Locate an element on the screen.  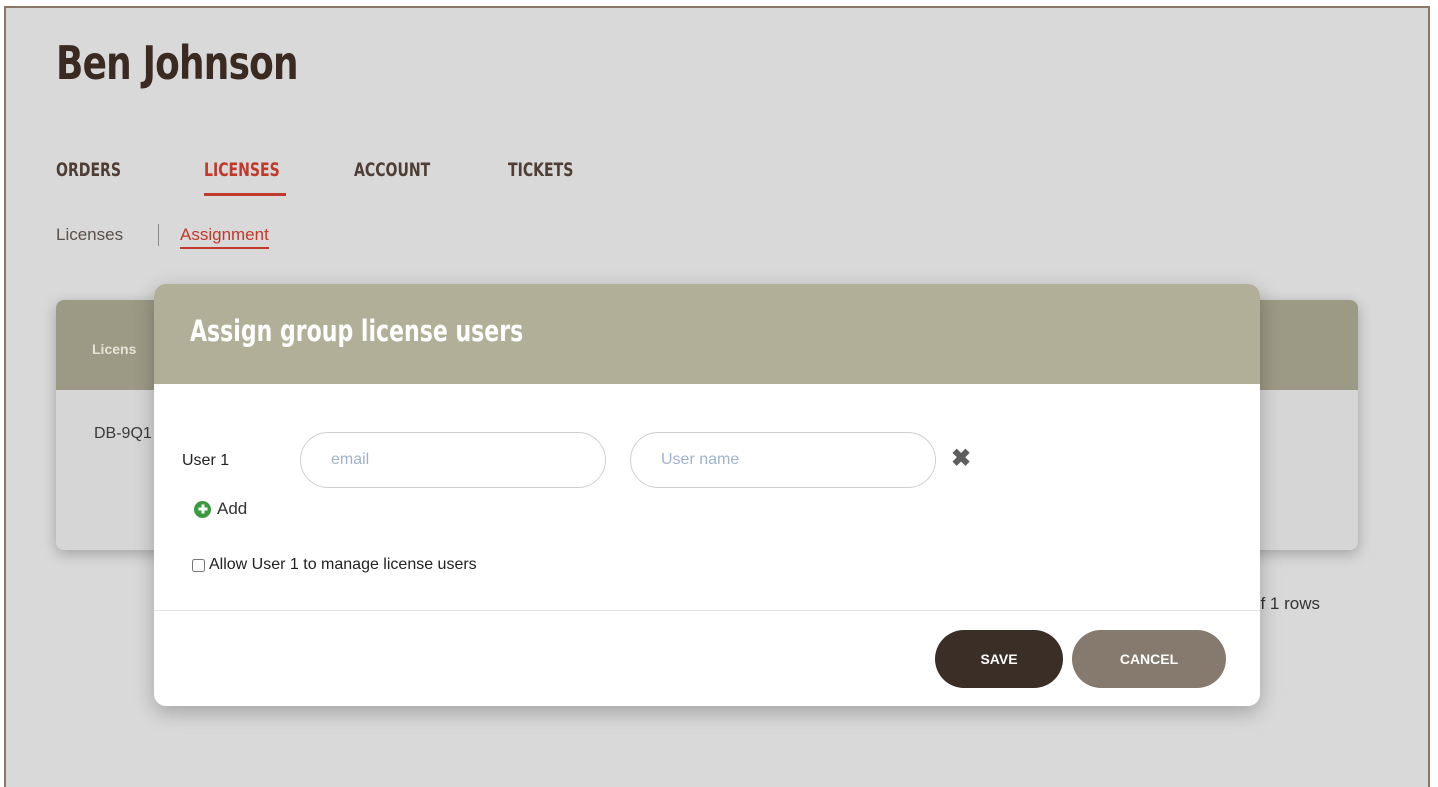
email-input is located at coordinates (453, 460).